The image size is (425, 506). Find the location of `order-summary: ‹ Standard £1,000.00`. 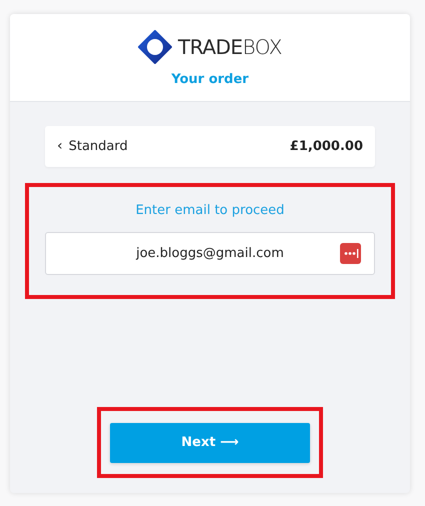

order-summary: ‹ Standard £1,000.00 is located at coordinates (210, 146).